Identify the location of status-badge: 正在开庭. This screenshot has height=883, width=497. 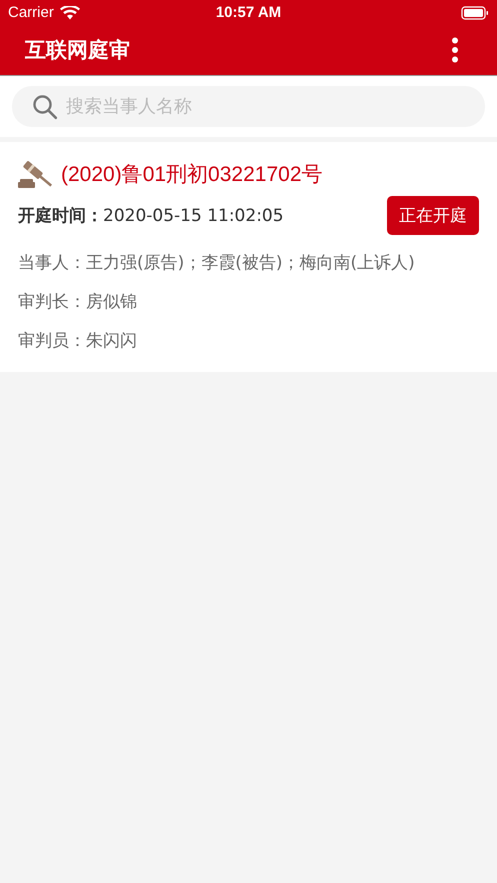
(433, 215).